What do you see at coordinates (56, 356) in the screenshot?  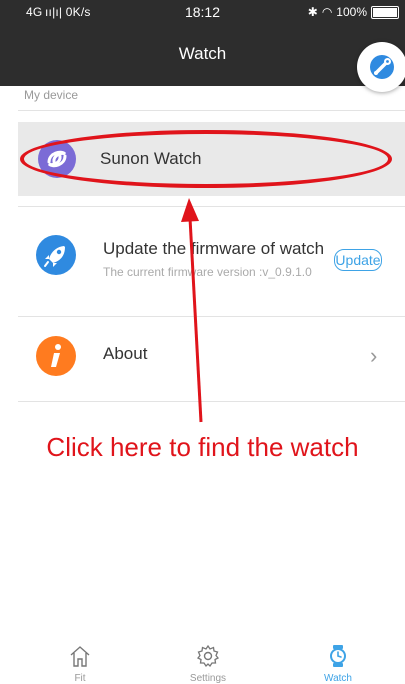 I see `info-icon` at bounding box center [56, 356].